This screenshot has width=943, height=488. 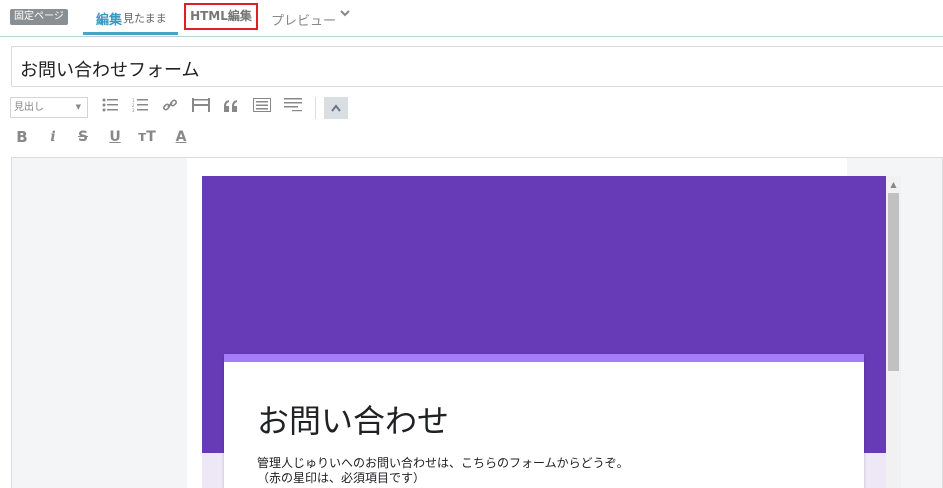 What do you see at coordinates (471, 108) in the screenshot?
I see `toolbar-row-1: 見出し ▼ 123` at bounding box center [471, 108].